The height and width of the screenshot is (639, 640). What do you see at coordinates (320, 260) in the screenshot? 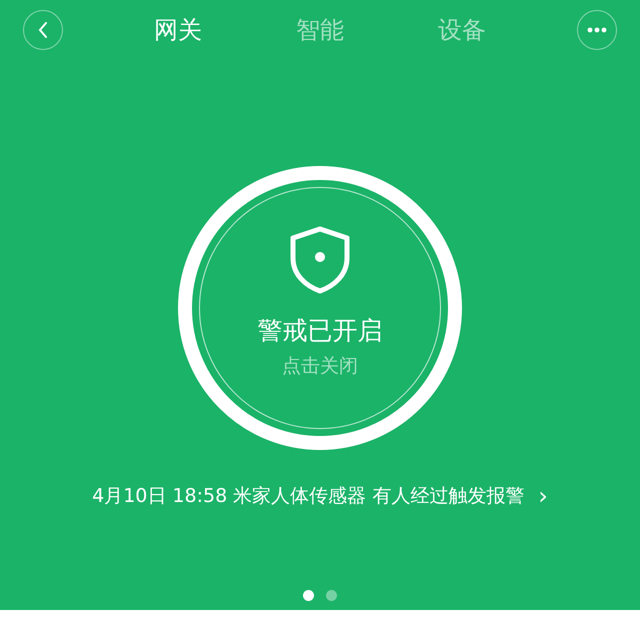
I see `shield-icon` at bounding box center [320, 260].